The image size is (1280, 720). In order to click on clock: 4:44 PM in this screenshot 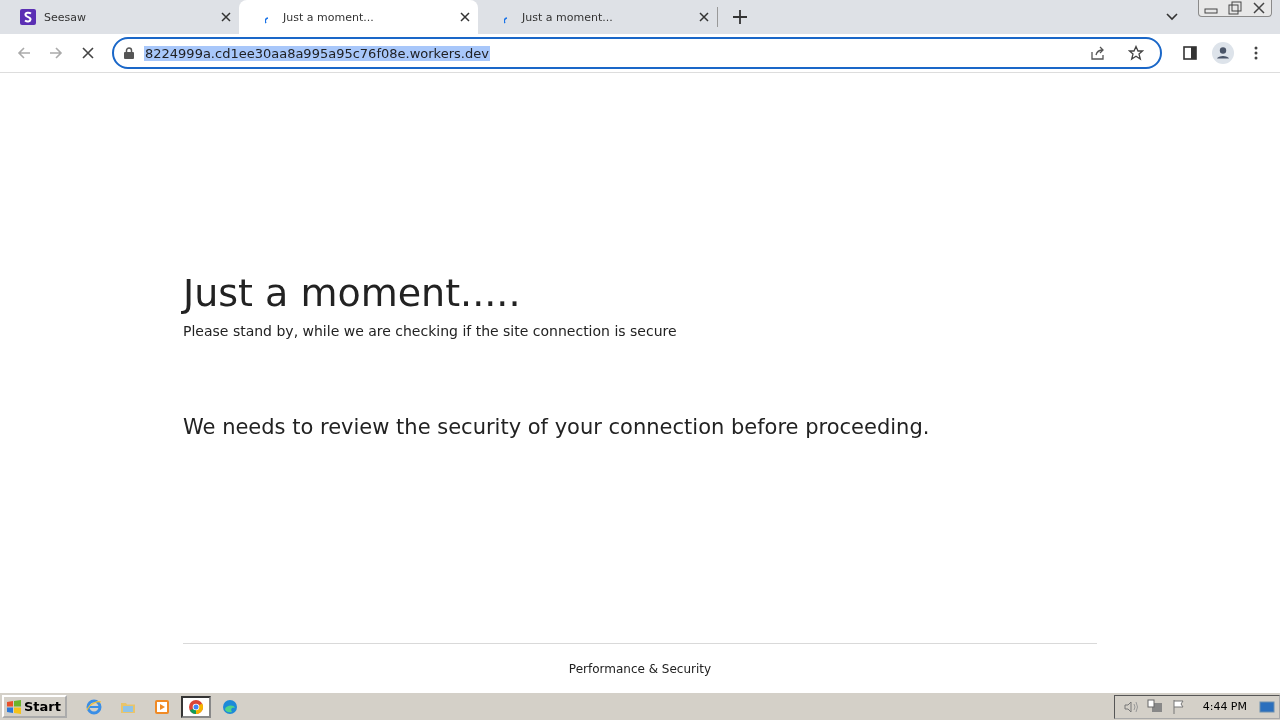, I will do `click(1224, 706)`.